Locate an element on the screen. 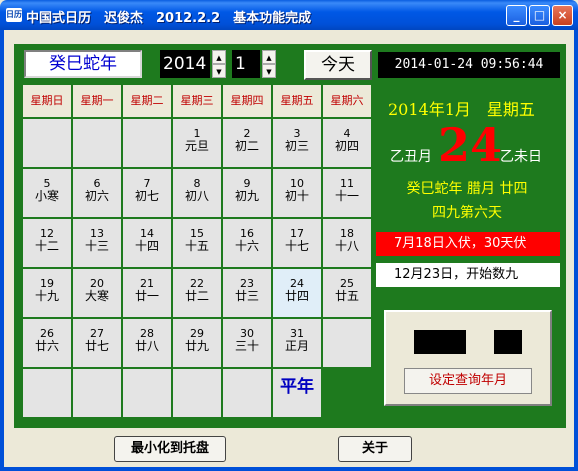 This screenshot has height=471, width=578. lunar-day: 初八 is located at coordinates (196, 196).